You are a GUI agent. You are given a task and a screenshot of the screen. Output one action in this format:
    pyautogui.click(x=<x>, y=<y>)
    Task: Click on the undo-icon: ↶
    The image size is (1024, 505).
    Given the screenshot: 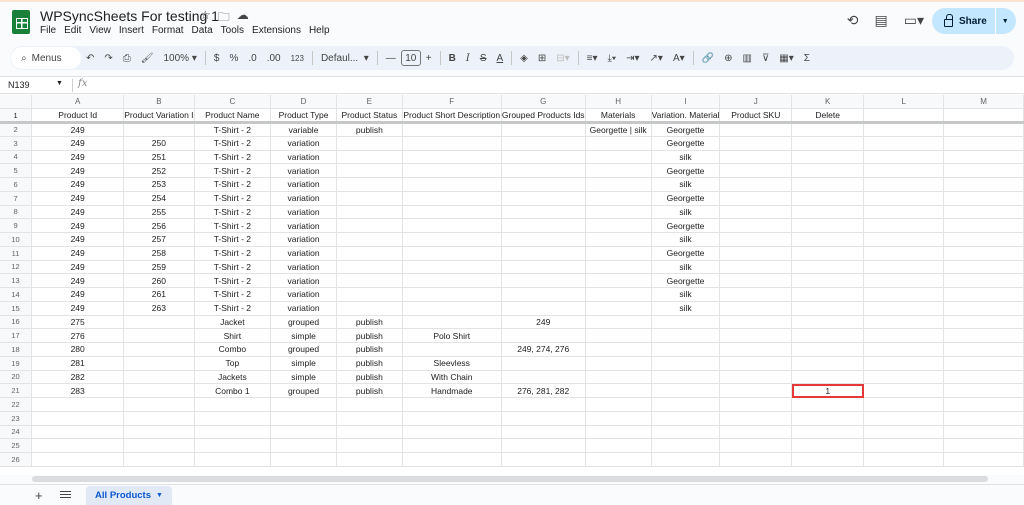 What is the action you would take?
    pyautogui.click(x=90, y=58)
    